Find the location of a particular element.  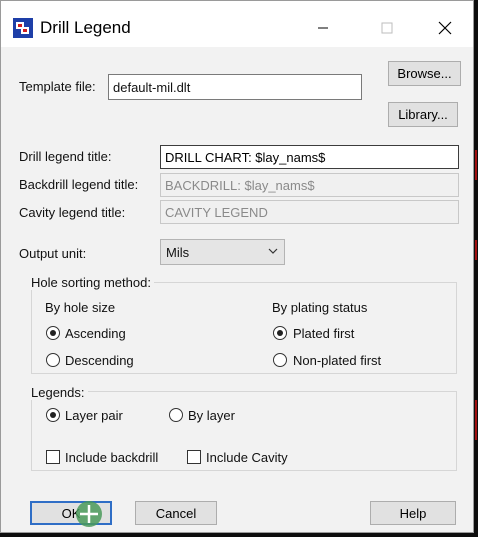

window-title: Drill Legend is located at coordinates (85, 27).